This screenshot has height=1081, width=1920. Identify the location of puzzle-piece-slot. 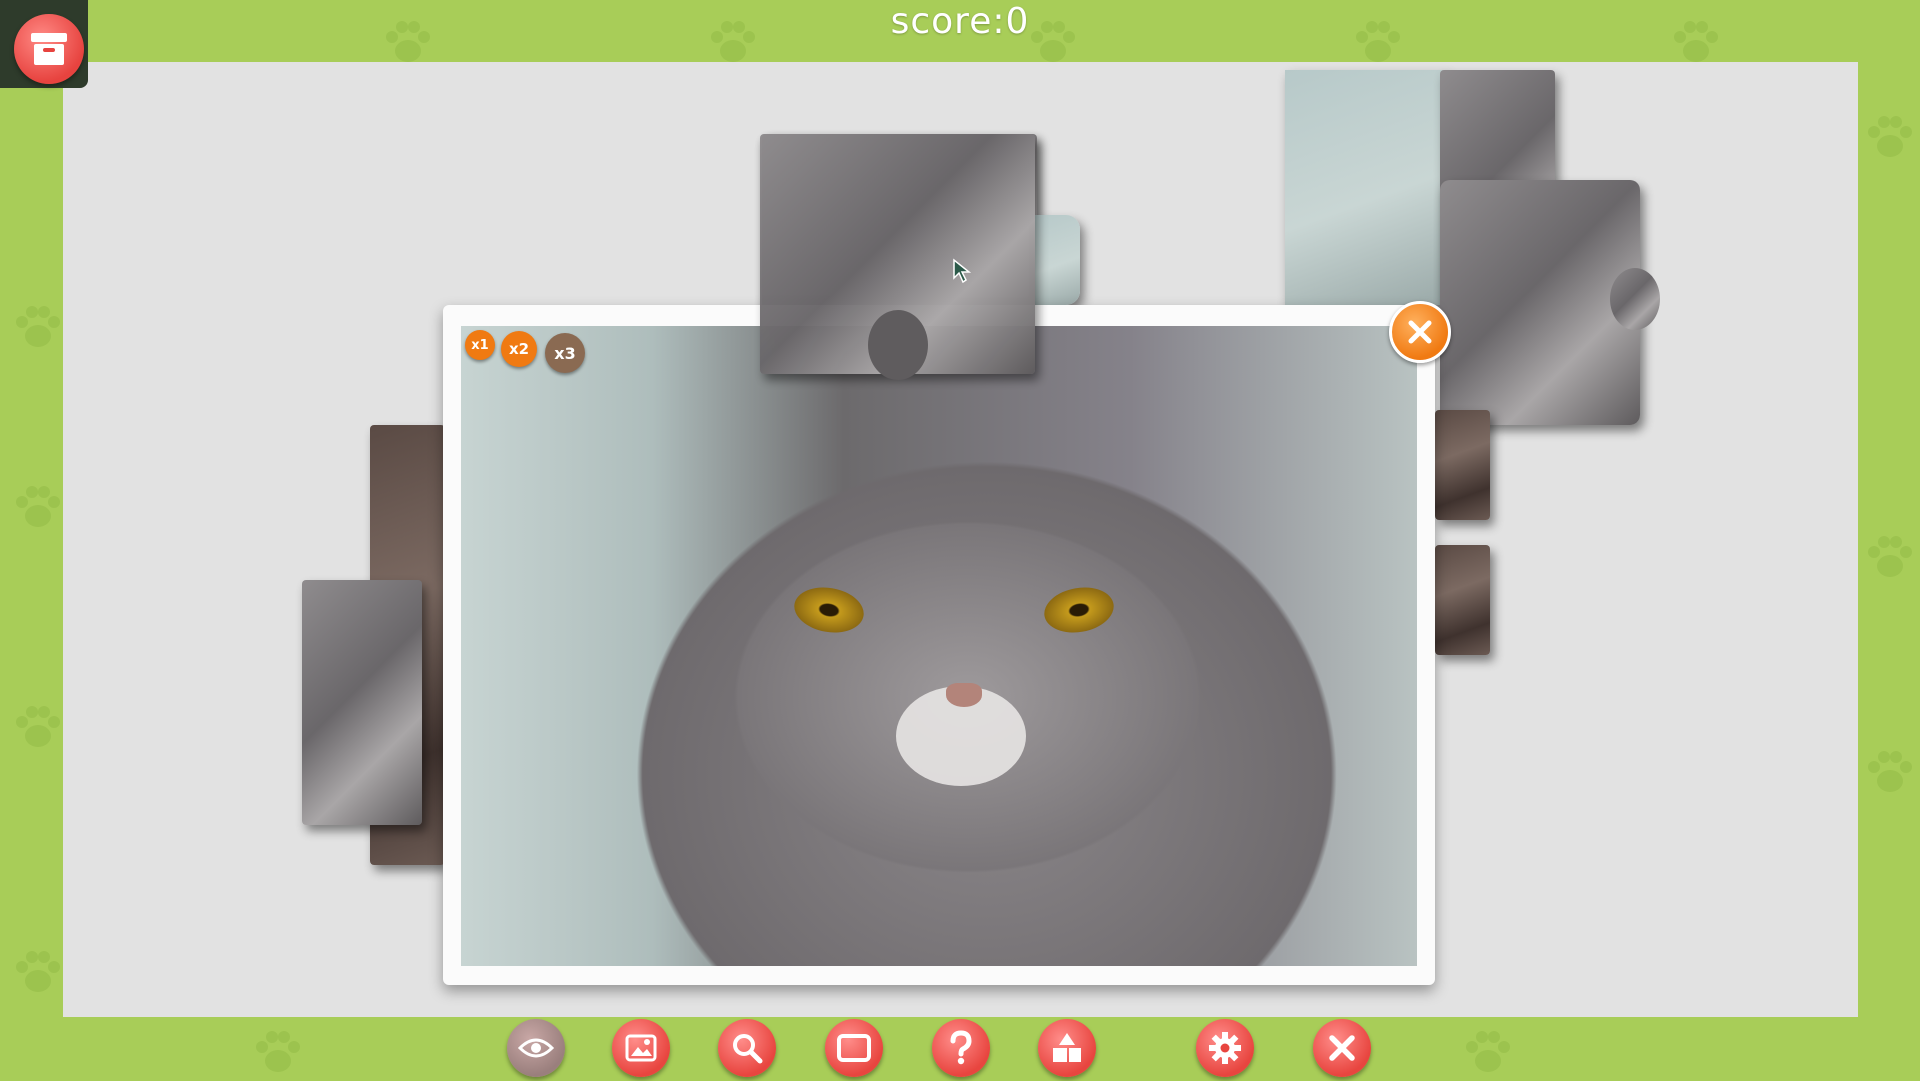
(898, 345).